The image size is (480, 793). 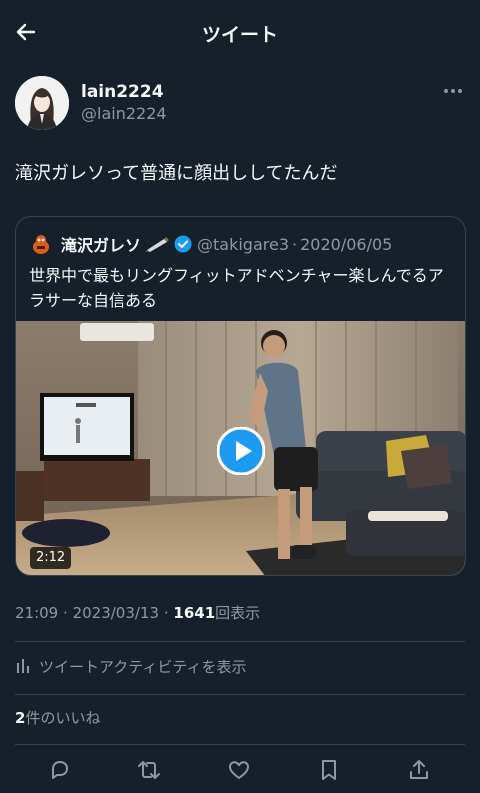 I want to click on video-duration: 2:12, so click(x=51, y=558).